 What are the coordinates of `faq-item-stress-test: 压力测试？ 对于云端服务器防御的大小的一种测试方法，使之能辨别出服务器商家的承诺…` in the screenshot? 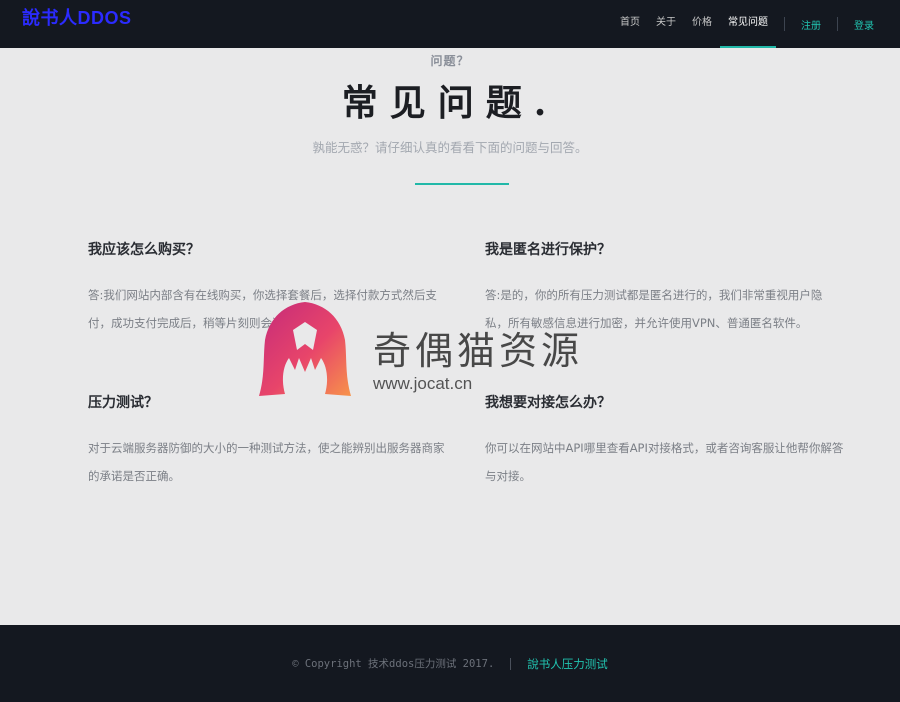 It's located at (268, 441).